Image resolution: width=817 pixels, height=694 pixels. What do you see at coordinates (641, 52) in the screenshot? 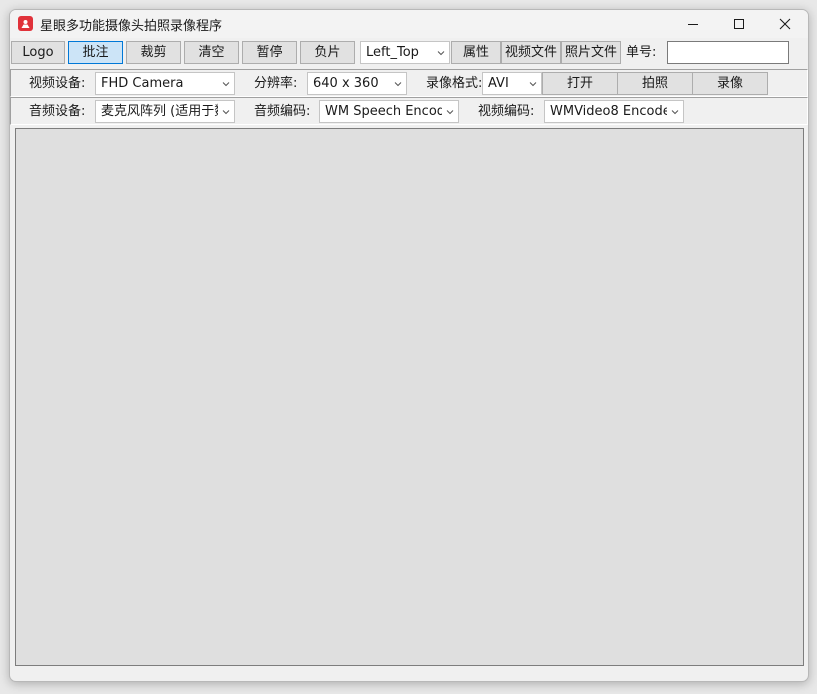
I see `order-no-label: 单号:` at bounding box center [641, 52].